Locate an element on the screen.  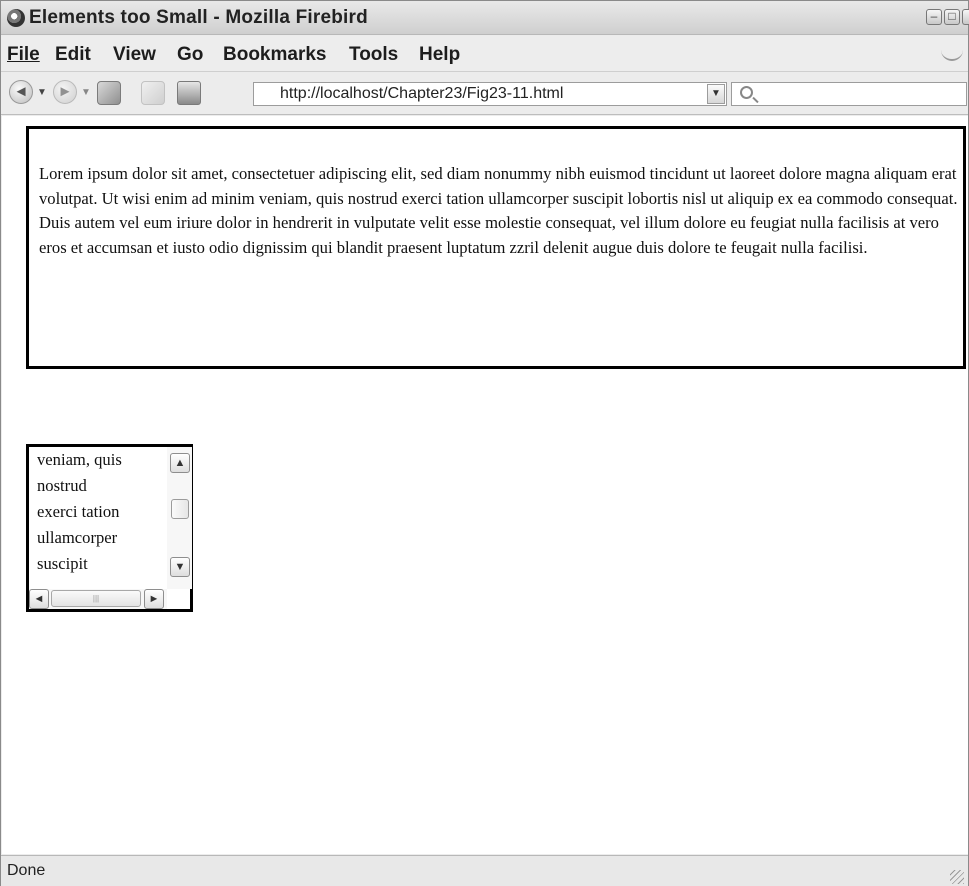
small-box-line: exerci tation is located at coordinates (78, 511).